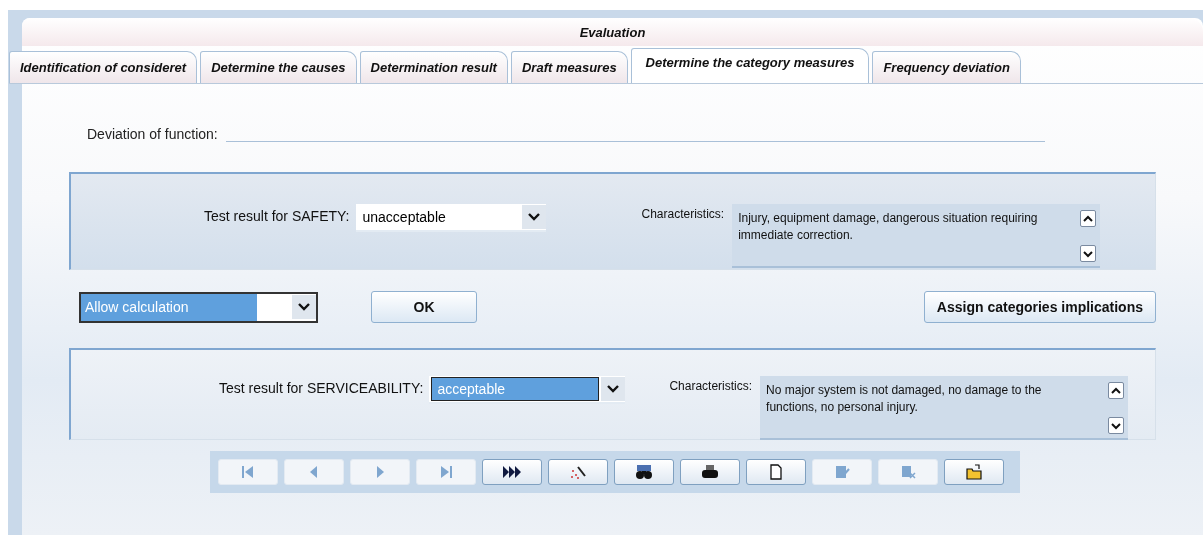  What do you see at coordinates (424, 307) in the screenshot?
I see `ok-button: OK` at bounding box center [424, 307].